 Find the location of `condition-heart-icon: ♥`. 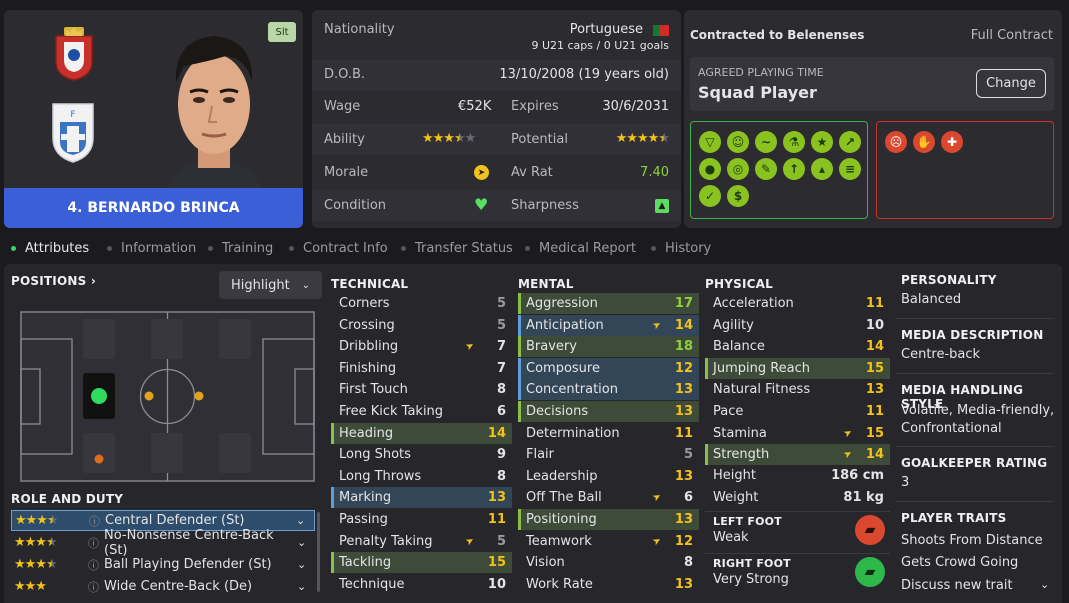

condition-heart-icon: ♥ is located at coordinates (481, 204).